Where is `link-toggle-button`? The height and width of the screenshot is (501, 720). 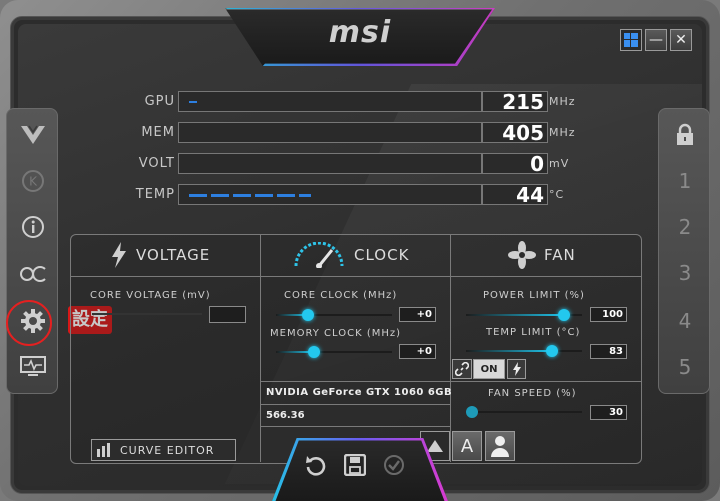
link-toggle-button is located at coordinates (462, 369).